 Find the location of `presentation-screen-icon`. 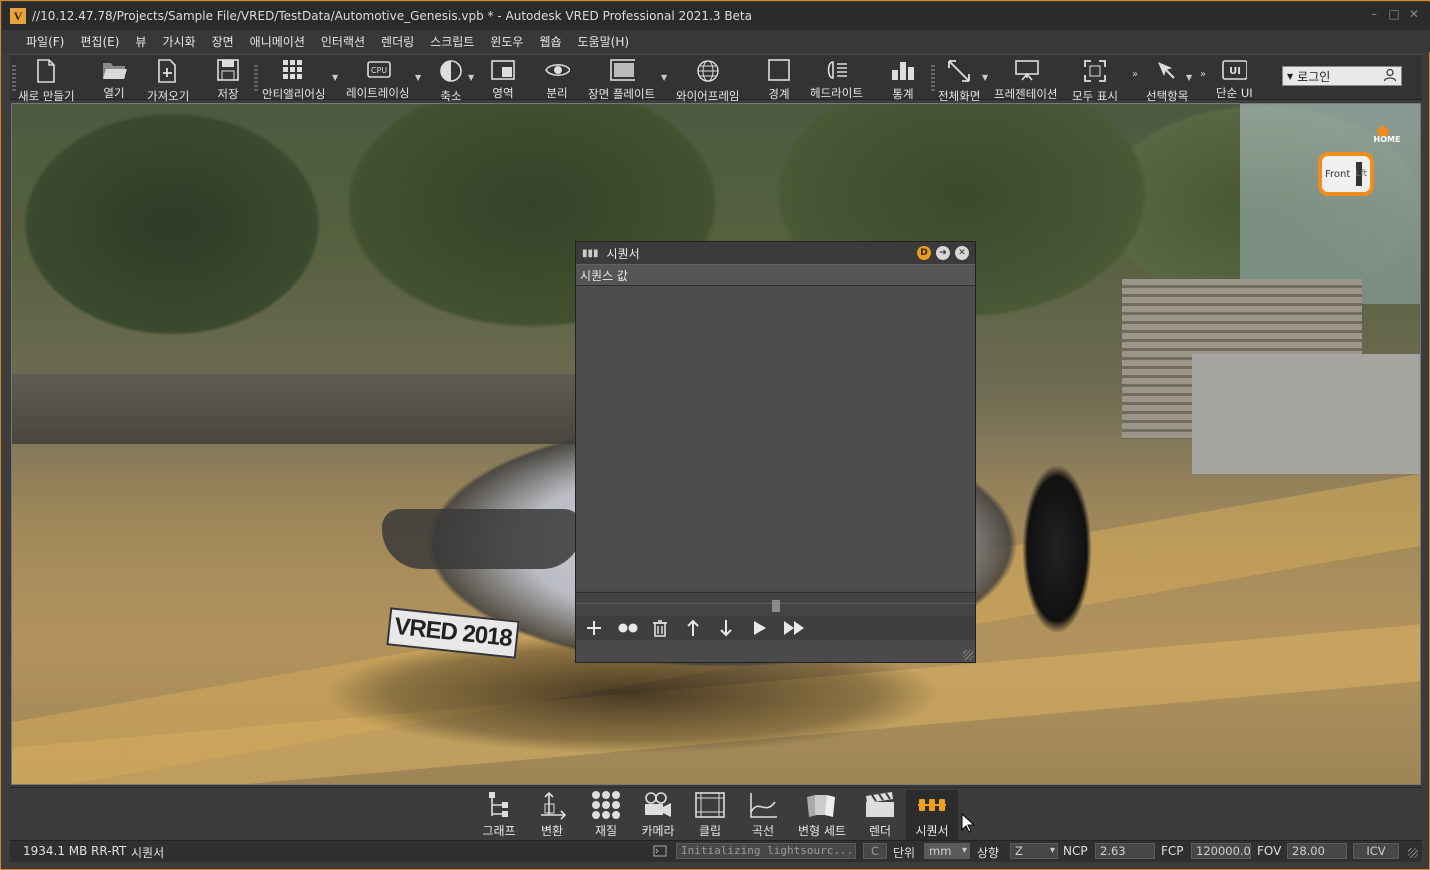

presentation-screen-icon is located at coordinates (1026, 70).